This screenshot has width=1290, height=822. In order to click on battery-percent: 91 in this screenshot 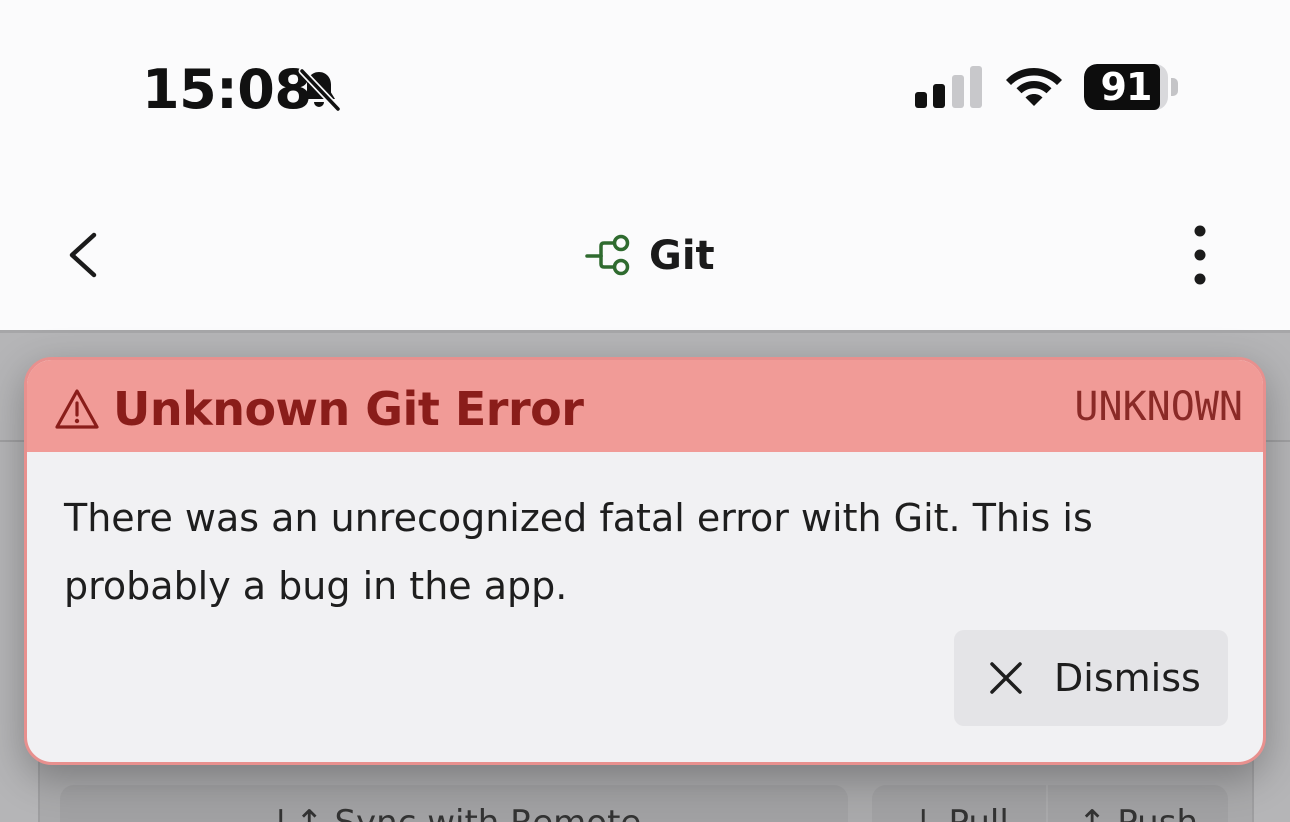, I will do `click(1126, 87)`.